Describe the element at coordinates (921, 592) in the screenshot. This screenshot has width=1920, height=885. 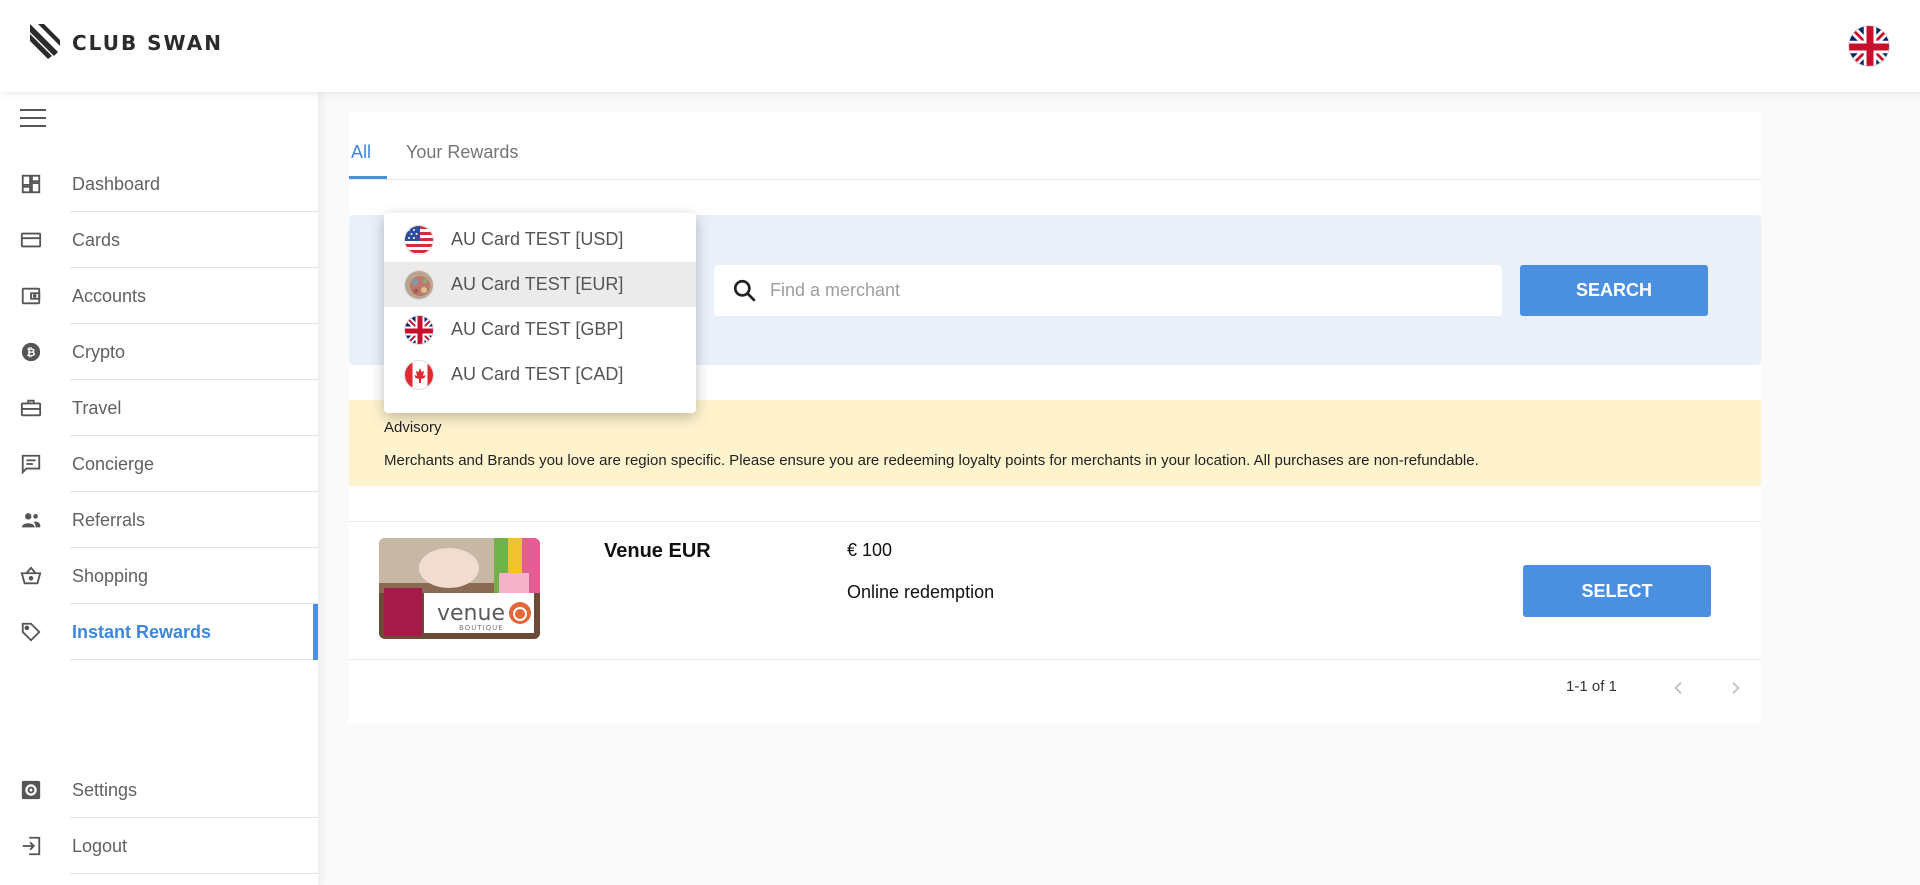
I see `reward-redemption-type: Online redemption` at that location.